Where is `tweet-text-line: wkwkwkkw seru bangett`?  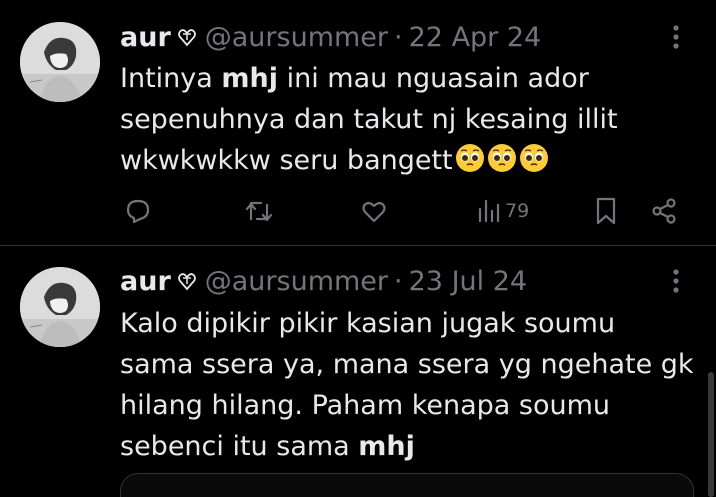
tweet-text-line: wkwkwkkw seru bangett is located at coordinates (410, 160).